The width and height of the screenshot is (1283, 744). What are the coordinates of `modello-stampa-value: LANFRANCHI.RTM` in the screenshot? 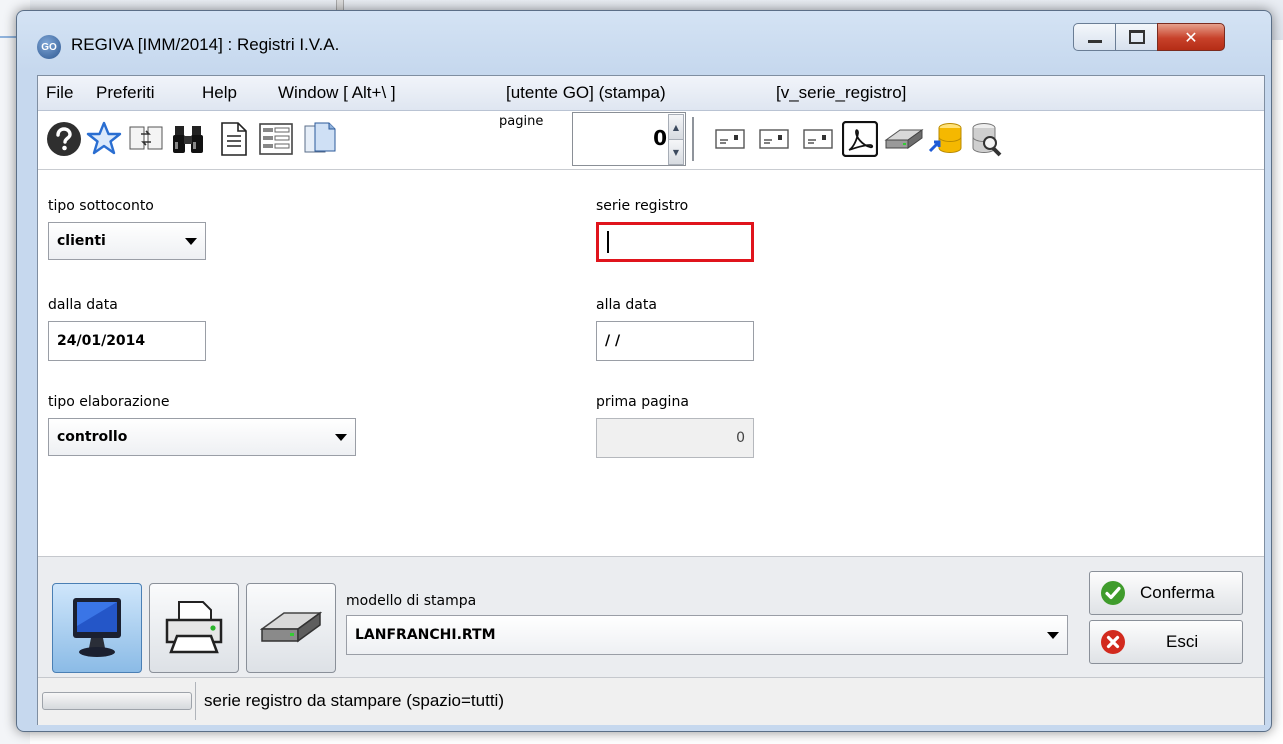 It's located at (425, 635).